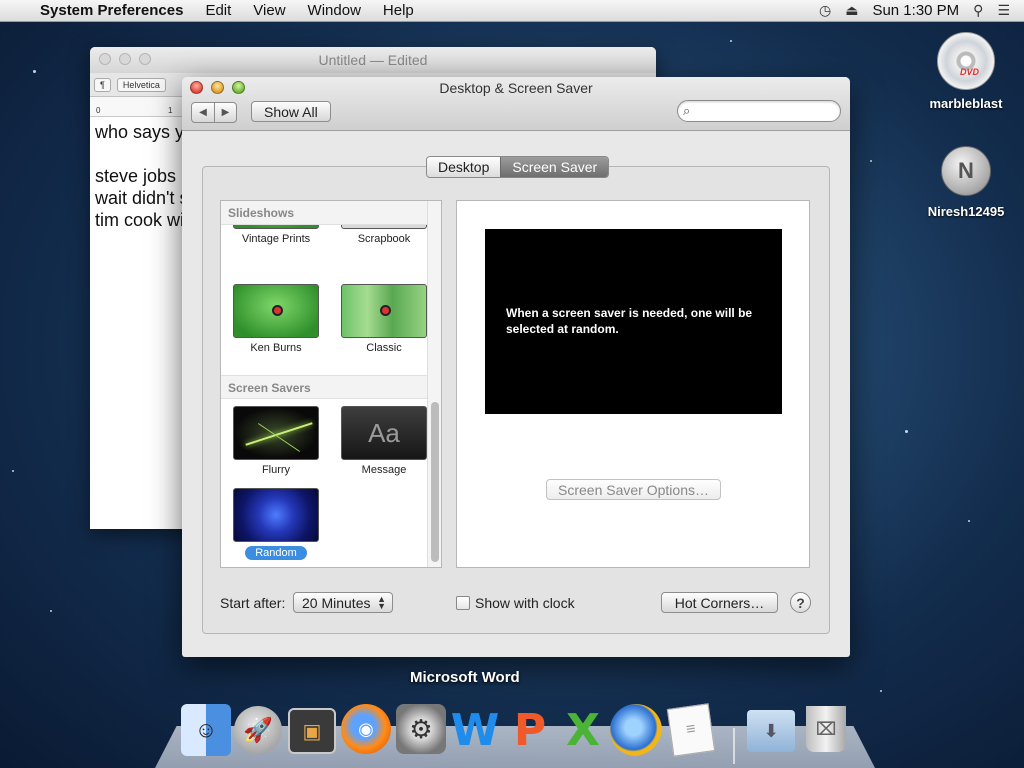  I want to click on search-field: ⌕, so click(759, 111).